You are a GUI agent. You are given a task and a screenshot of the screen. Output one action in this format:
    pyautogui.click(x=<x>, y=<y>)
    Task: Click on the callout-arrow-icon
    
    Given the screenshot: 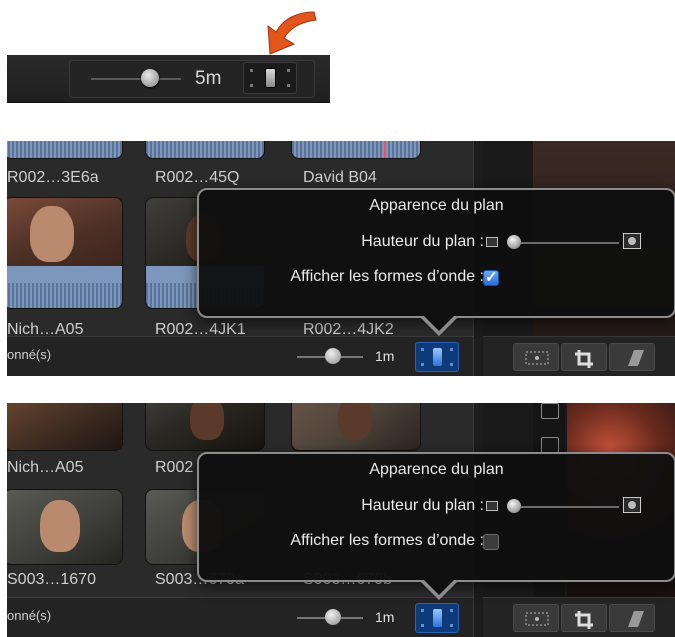 What is the action you would take?
    pyautogui.click(x=292, y=33)
    